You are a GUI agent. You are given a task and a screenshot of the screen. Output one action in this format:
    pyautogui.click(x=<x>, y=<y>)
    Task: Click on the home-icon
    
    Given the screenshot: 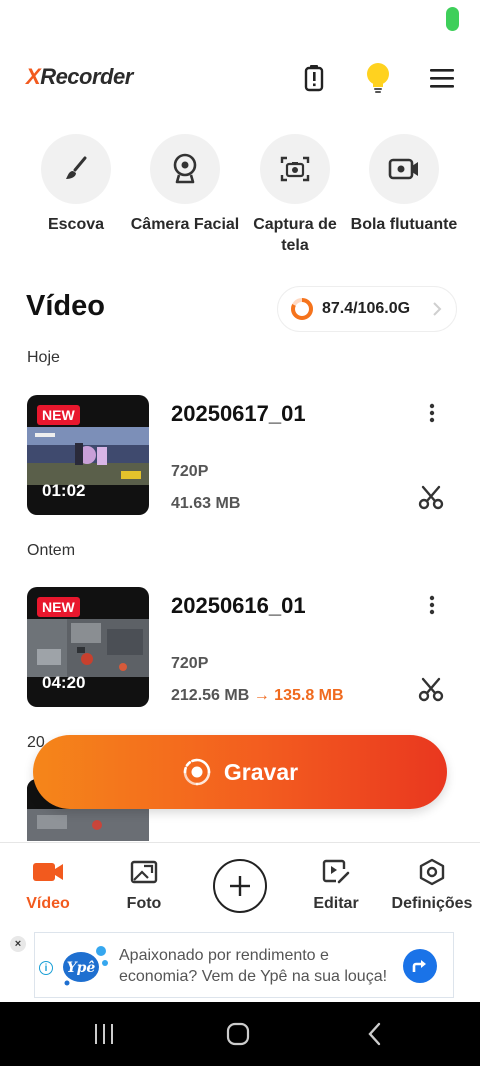 What is the action you would take?
    pyautogui.click(x=238, y=1034)
    